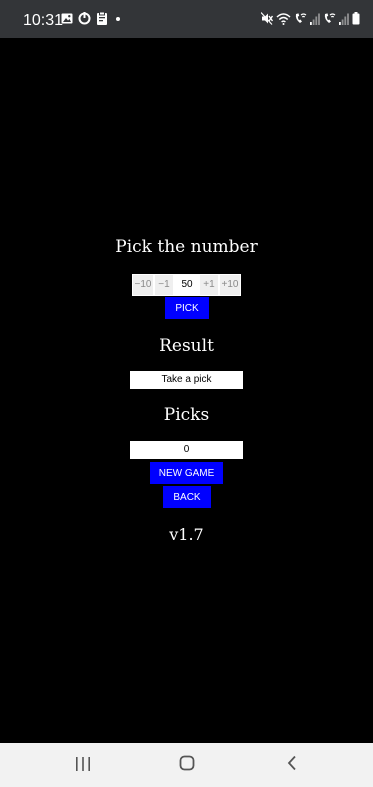  Describe the element at coordinates (187, 308) in the screenshot. I see `pick-button: Pick` at that location.